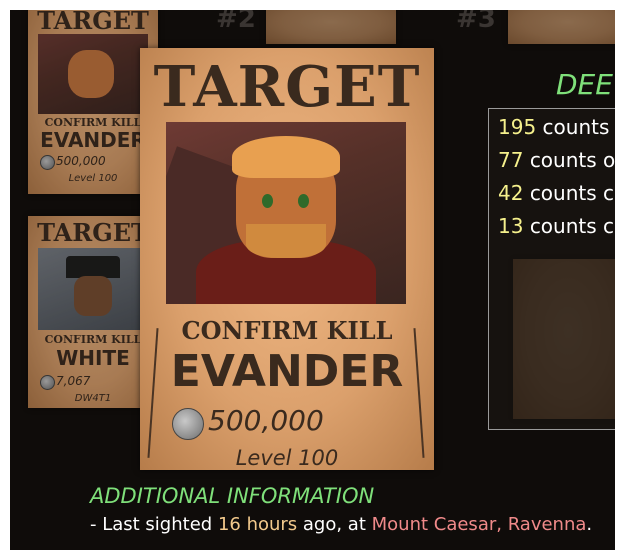 The height and width of the screenshot is (560, 625). Describe the element at coordinates (564, 339) in the screenshot. I see `bg-poster-panel` at that location.